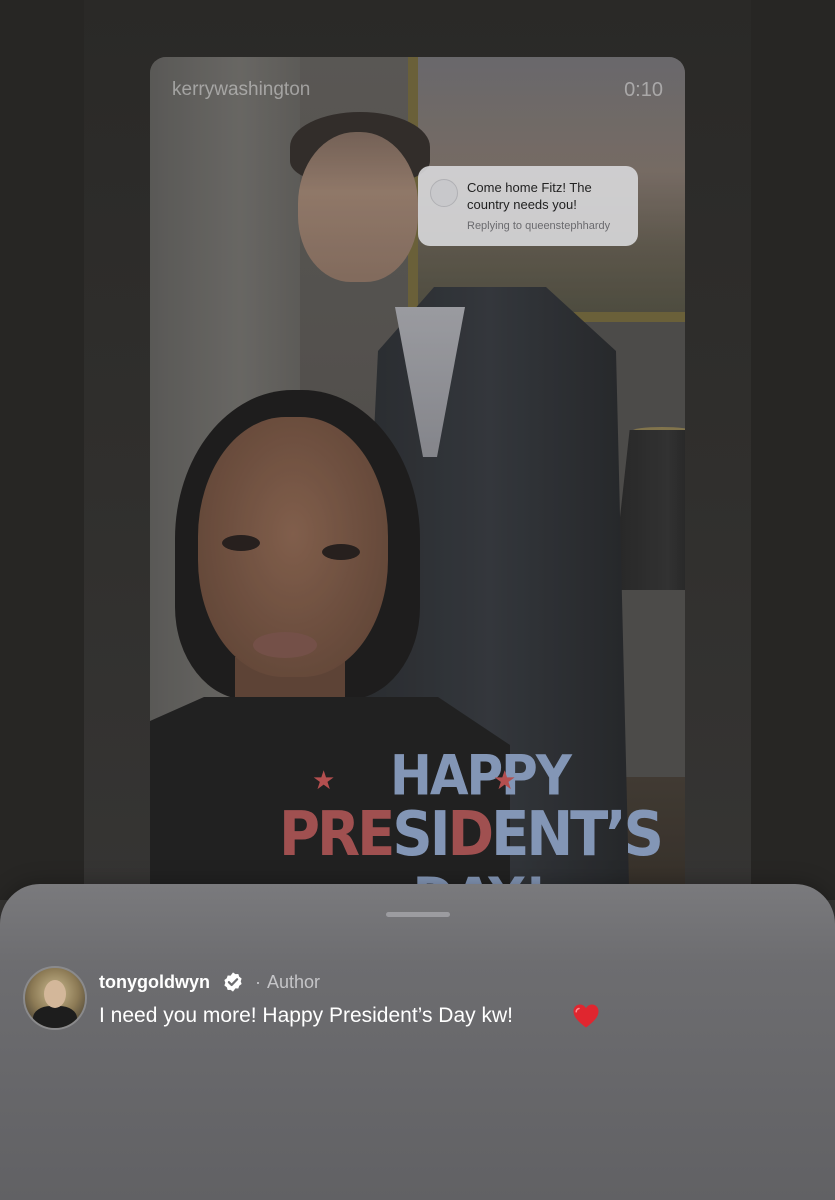 The image size is (835, 1200). What do you see at coordinates (586, 1016) in the screenshot?
I see `red-heart-icon` at bounding box center [586, 1016].